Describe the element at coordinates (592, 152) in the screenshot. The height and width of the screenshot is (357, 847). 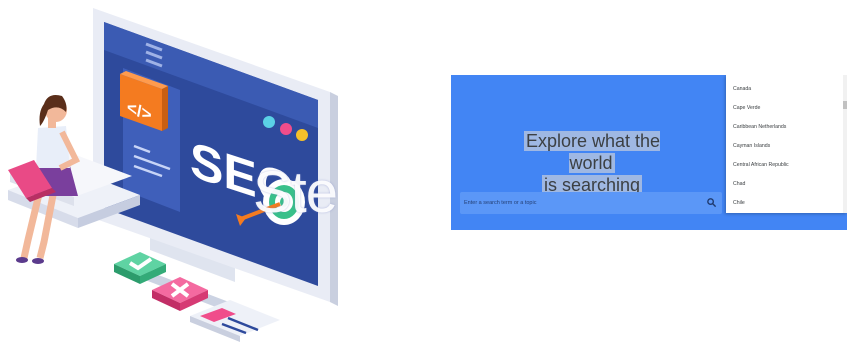
I see `hero-line-1: Explore what the world` at that location.